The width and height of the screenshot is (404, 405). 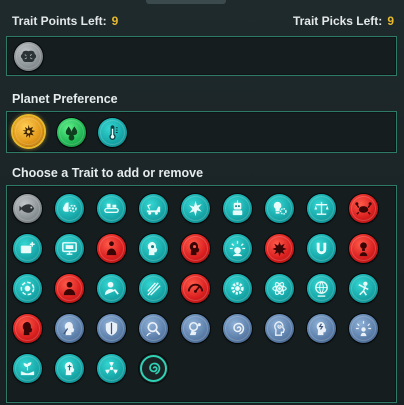 I want to click on spiral-head-icon, so click(x=279, y=328).